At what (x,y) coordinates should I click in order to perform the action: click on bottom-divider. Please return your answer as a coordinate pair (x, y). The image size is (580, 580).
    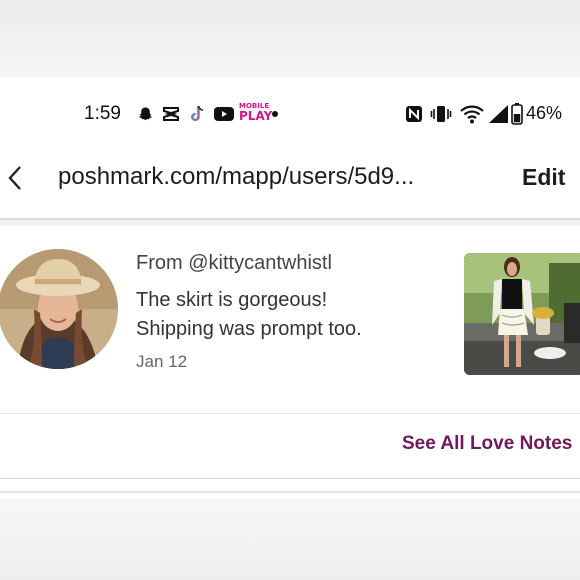
    Looking at the image, I should click on (290, 492).